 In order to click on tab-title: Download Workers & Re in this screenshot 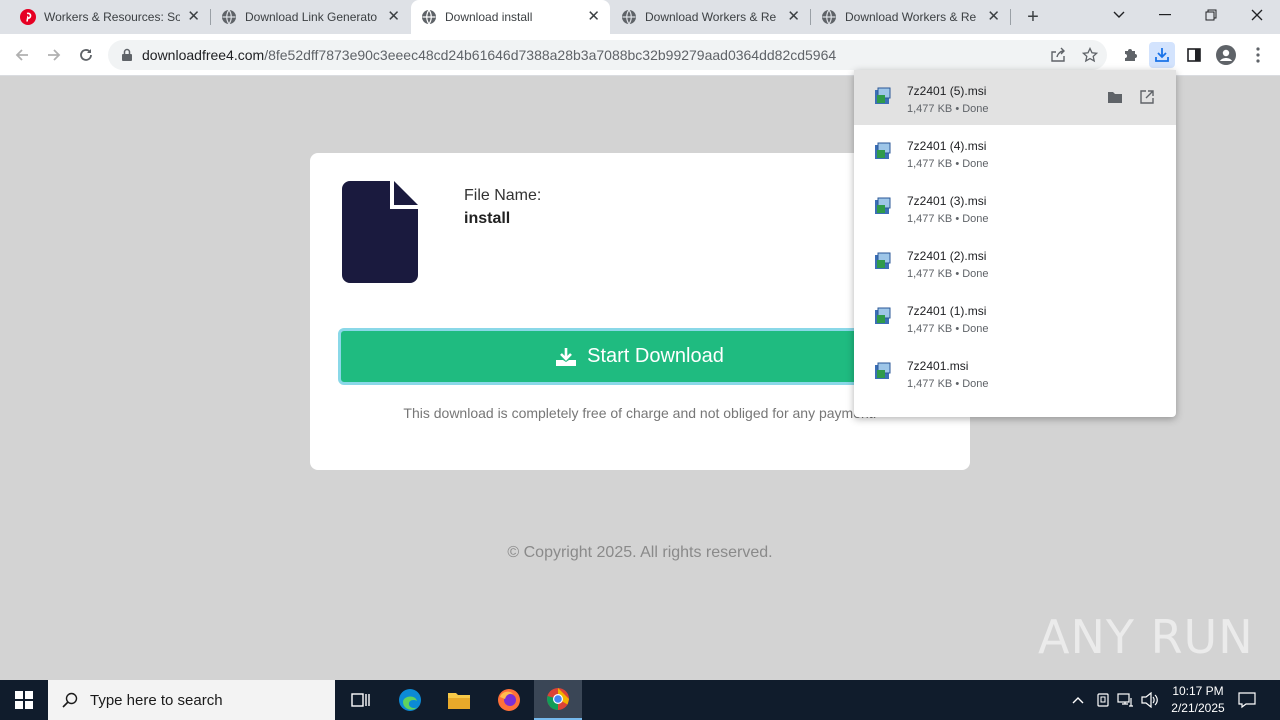, I will do `click(911, 17)`.